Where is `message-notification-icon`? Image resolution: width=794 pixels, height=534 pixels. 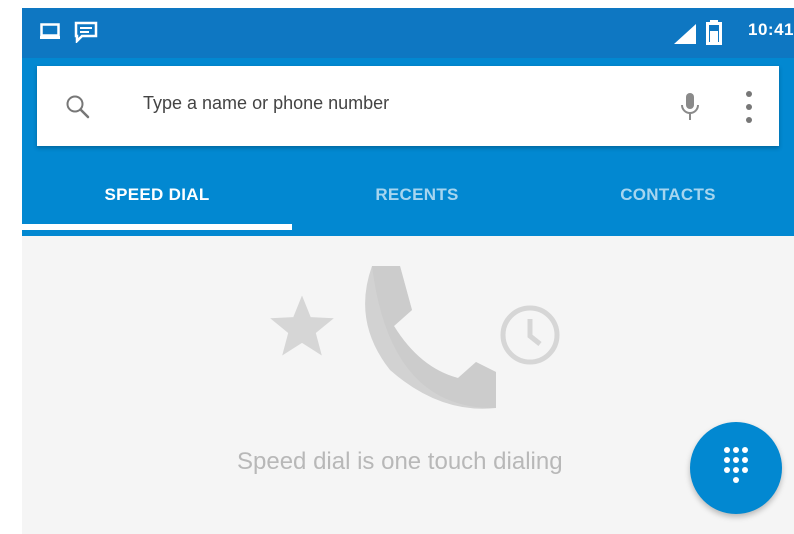
message-notification-icon is located at coordinates (86, 34).